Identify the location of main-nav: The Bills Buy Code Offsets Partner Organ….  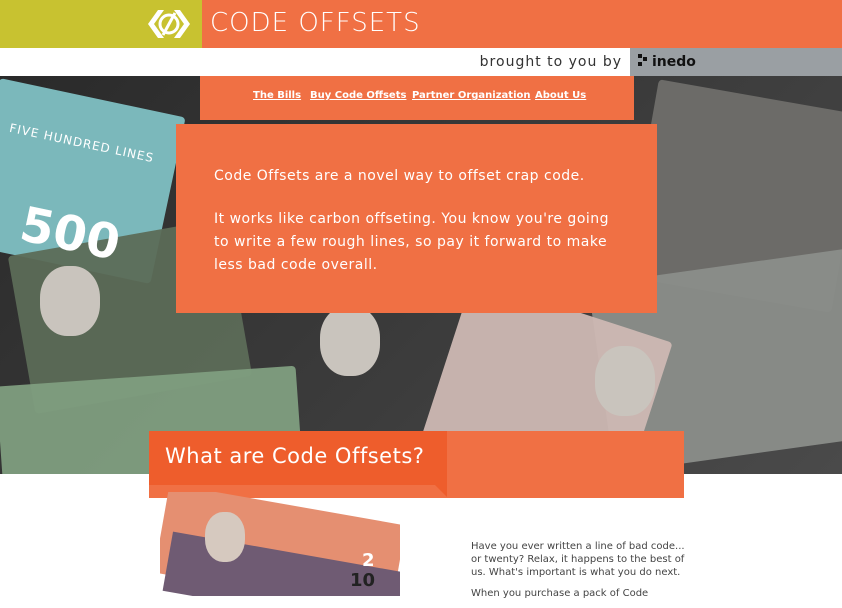
(417, 98).